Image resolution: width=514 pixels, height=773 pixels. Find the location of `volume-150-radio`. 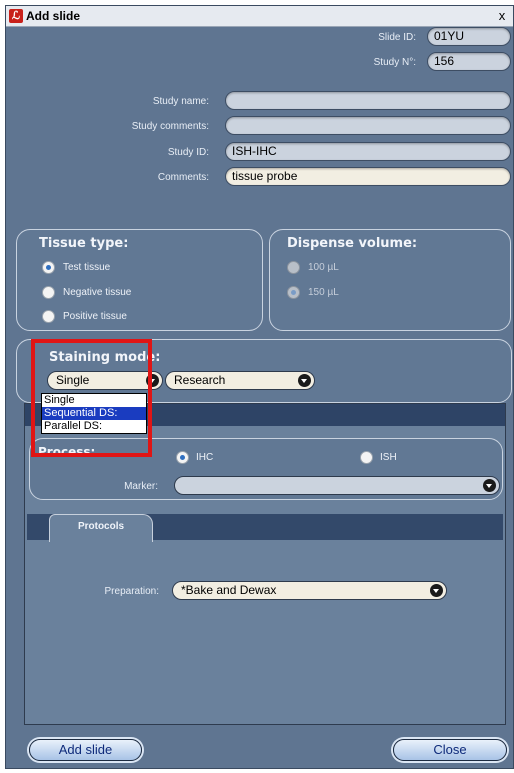

volume-150-radio is located at coordinates (293, 292).